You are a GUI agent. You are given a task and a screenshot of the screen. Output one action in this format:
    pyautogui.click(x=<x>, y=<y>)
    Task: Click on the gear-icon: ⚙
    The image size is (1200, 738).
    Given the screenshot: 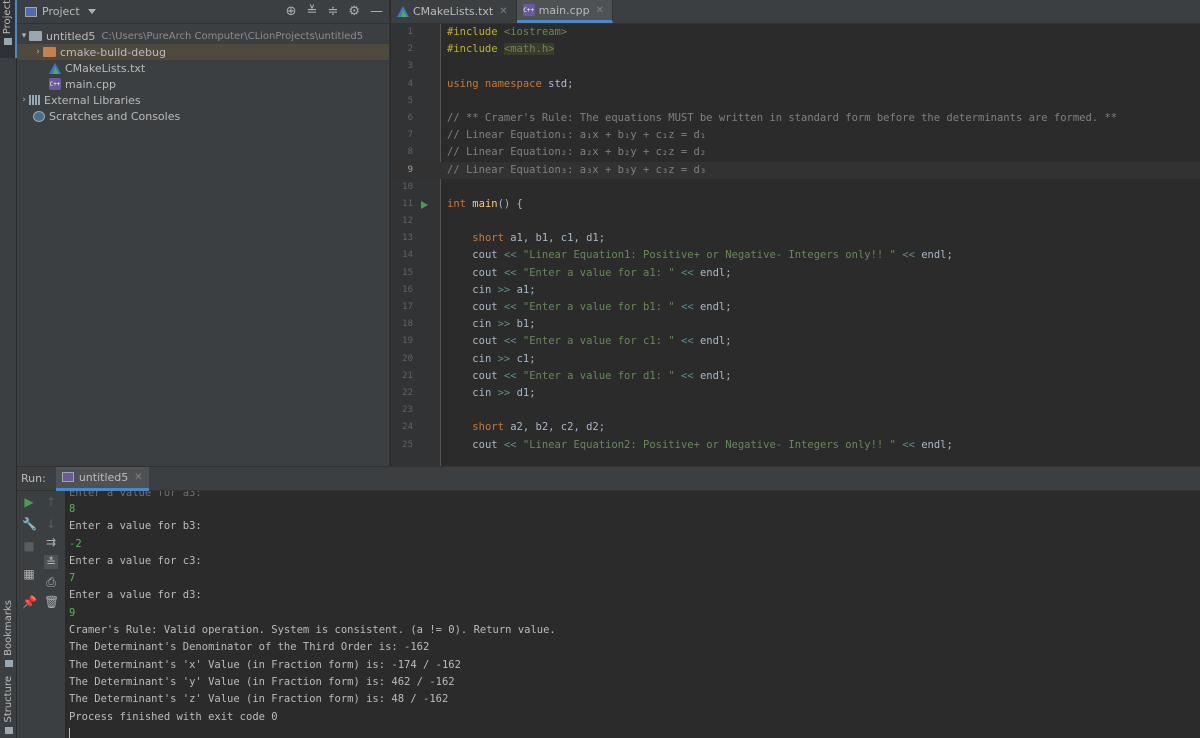 What is the action you would take?
    pyautogui.click(x=354, y=12)
    